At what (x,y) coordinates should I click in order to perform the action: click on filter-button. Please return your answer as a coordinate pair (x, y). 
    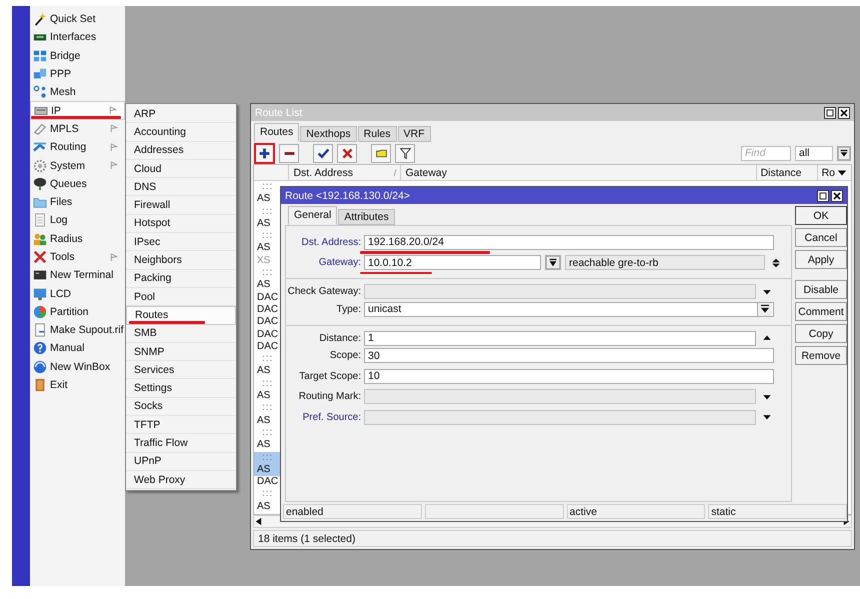
    Looking at the image, I should click on (405, 153).